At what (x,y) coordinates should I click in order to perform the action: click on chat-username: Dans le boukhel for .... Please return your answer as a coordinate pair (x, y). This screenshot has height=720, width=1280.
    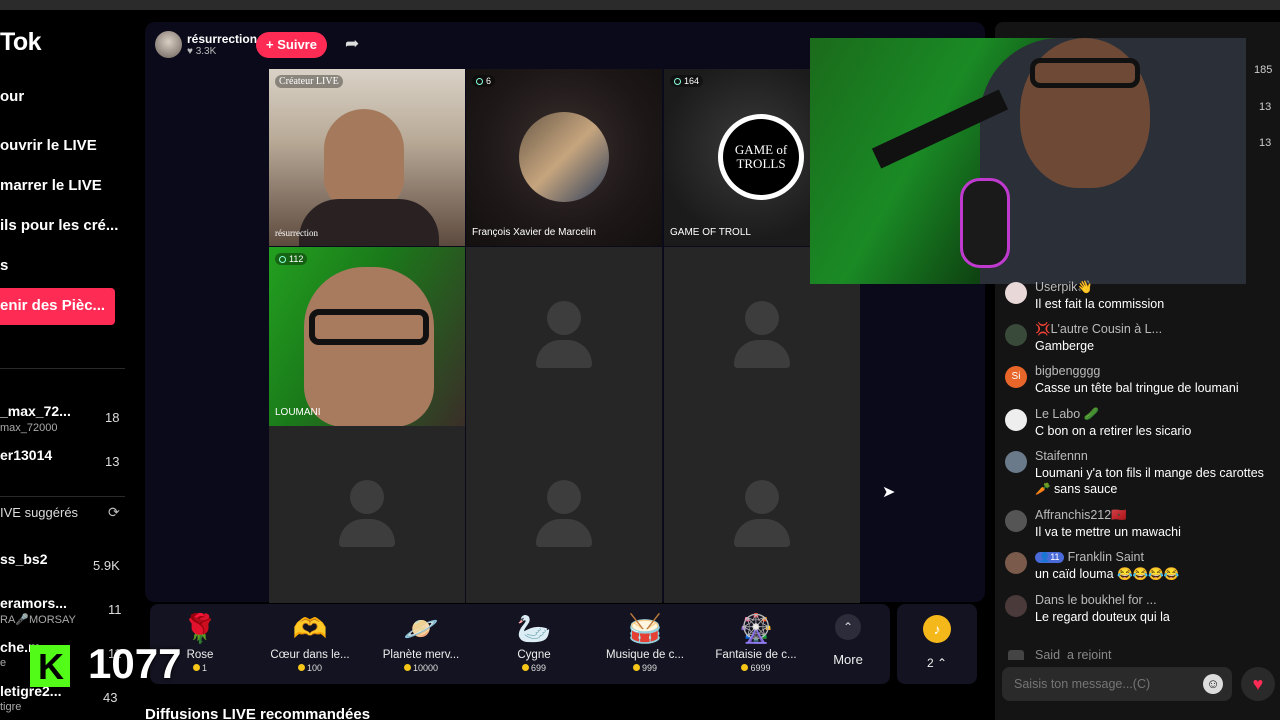
    Looking at the image, I should click on (1096, 600).